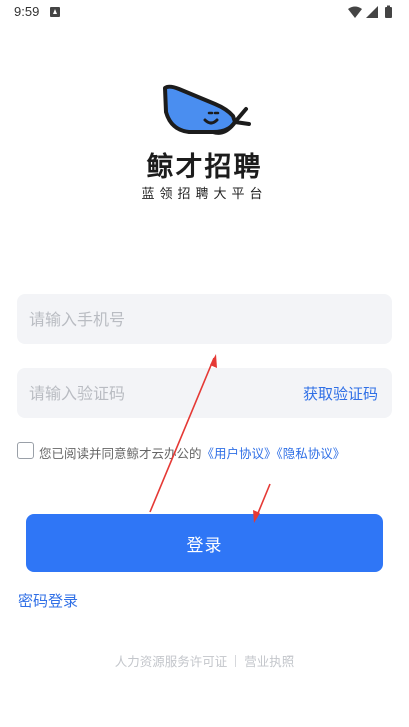  Describe the element at coordinates (213, 361) in the screenshot. I see `annotation-arrowhead` at that location.